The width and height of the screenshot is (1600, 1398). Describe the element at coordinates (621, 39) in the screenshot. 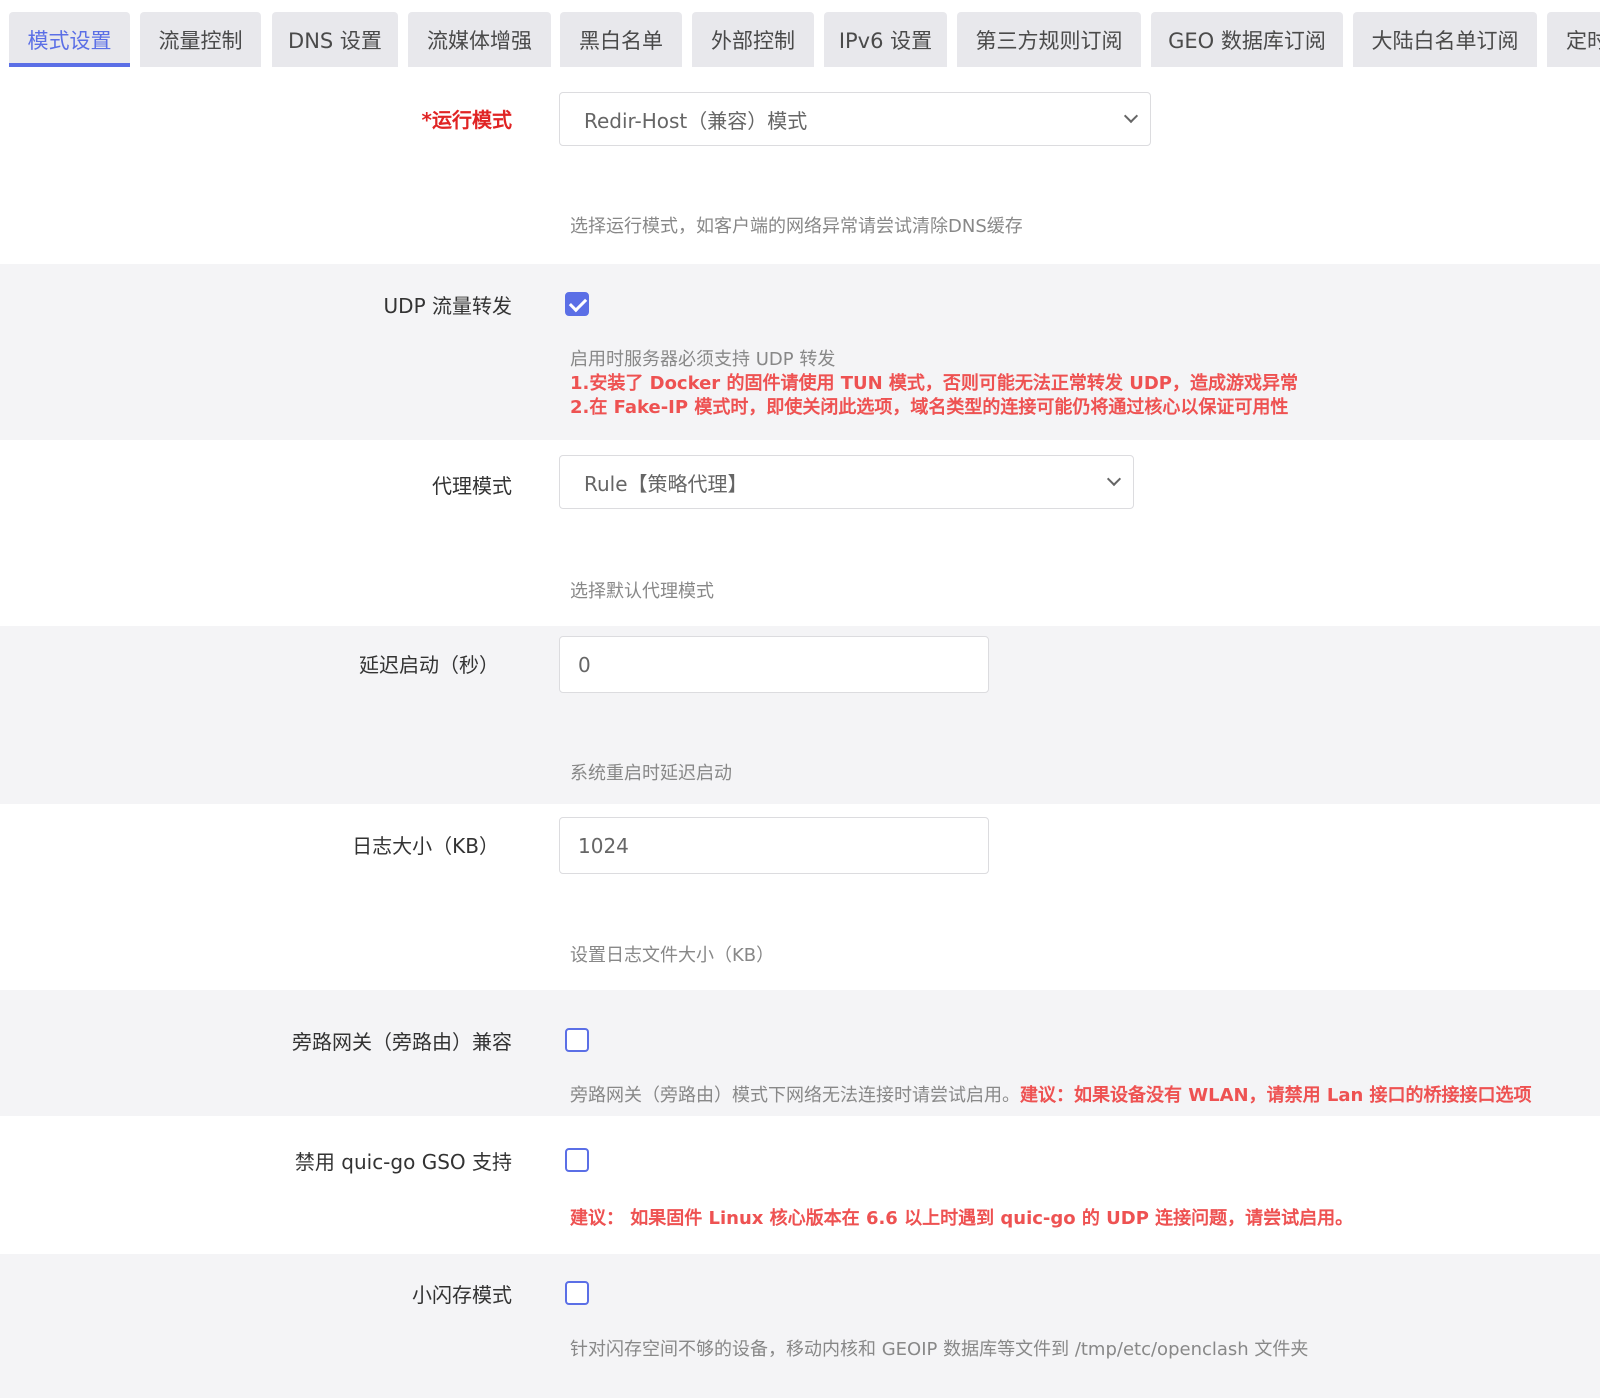

I see `tab-black-white-list: 黑白名单` at that location.